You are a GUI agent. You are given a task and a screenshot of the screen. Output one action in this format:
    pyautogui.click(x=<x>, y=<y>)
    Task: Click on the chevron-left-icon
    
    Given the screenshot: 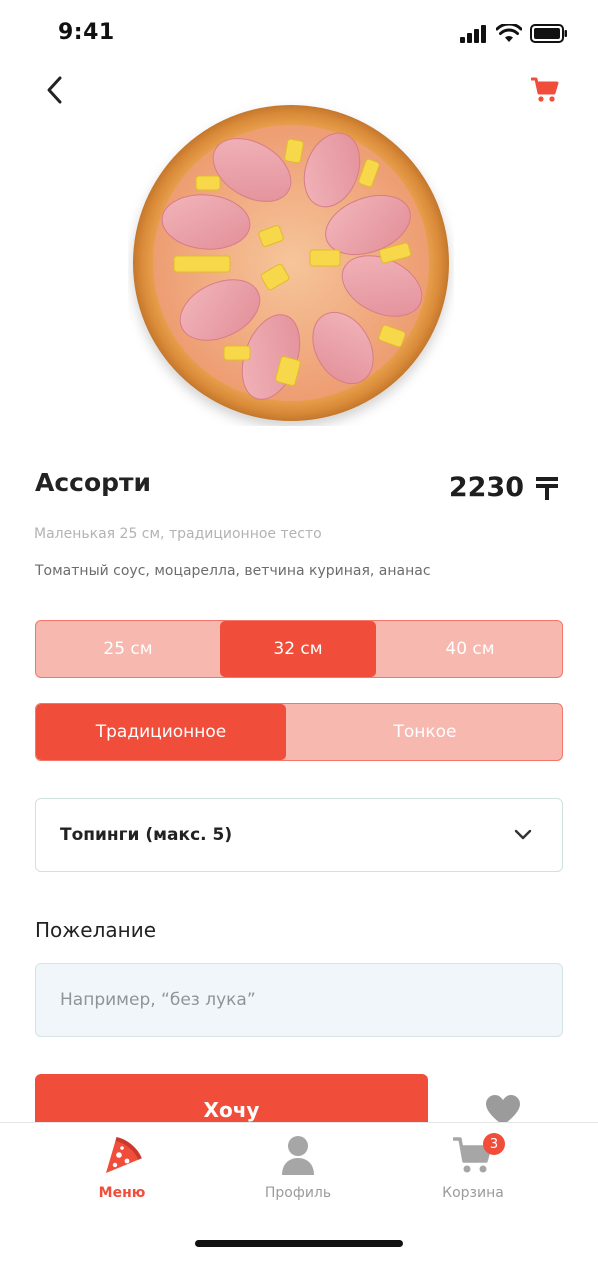 What is the action you would take?
    pyautogui.click(x=54, y=90)
    